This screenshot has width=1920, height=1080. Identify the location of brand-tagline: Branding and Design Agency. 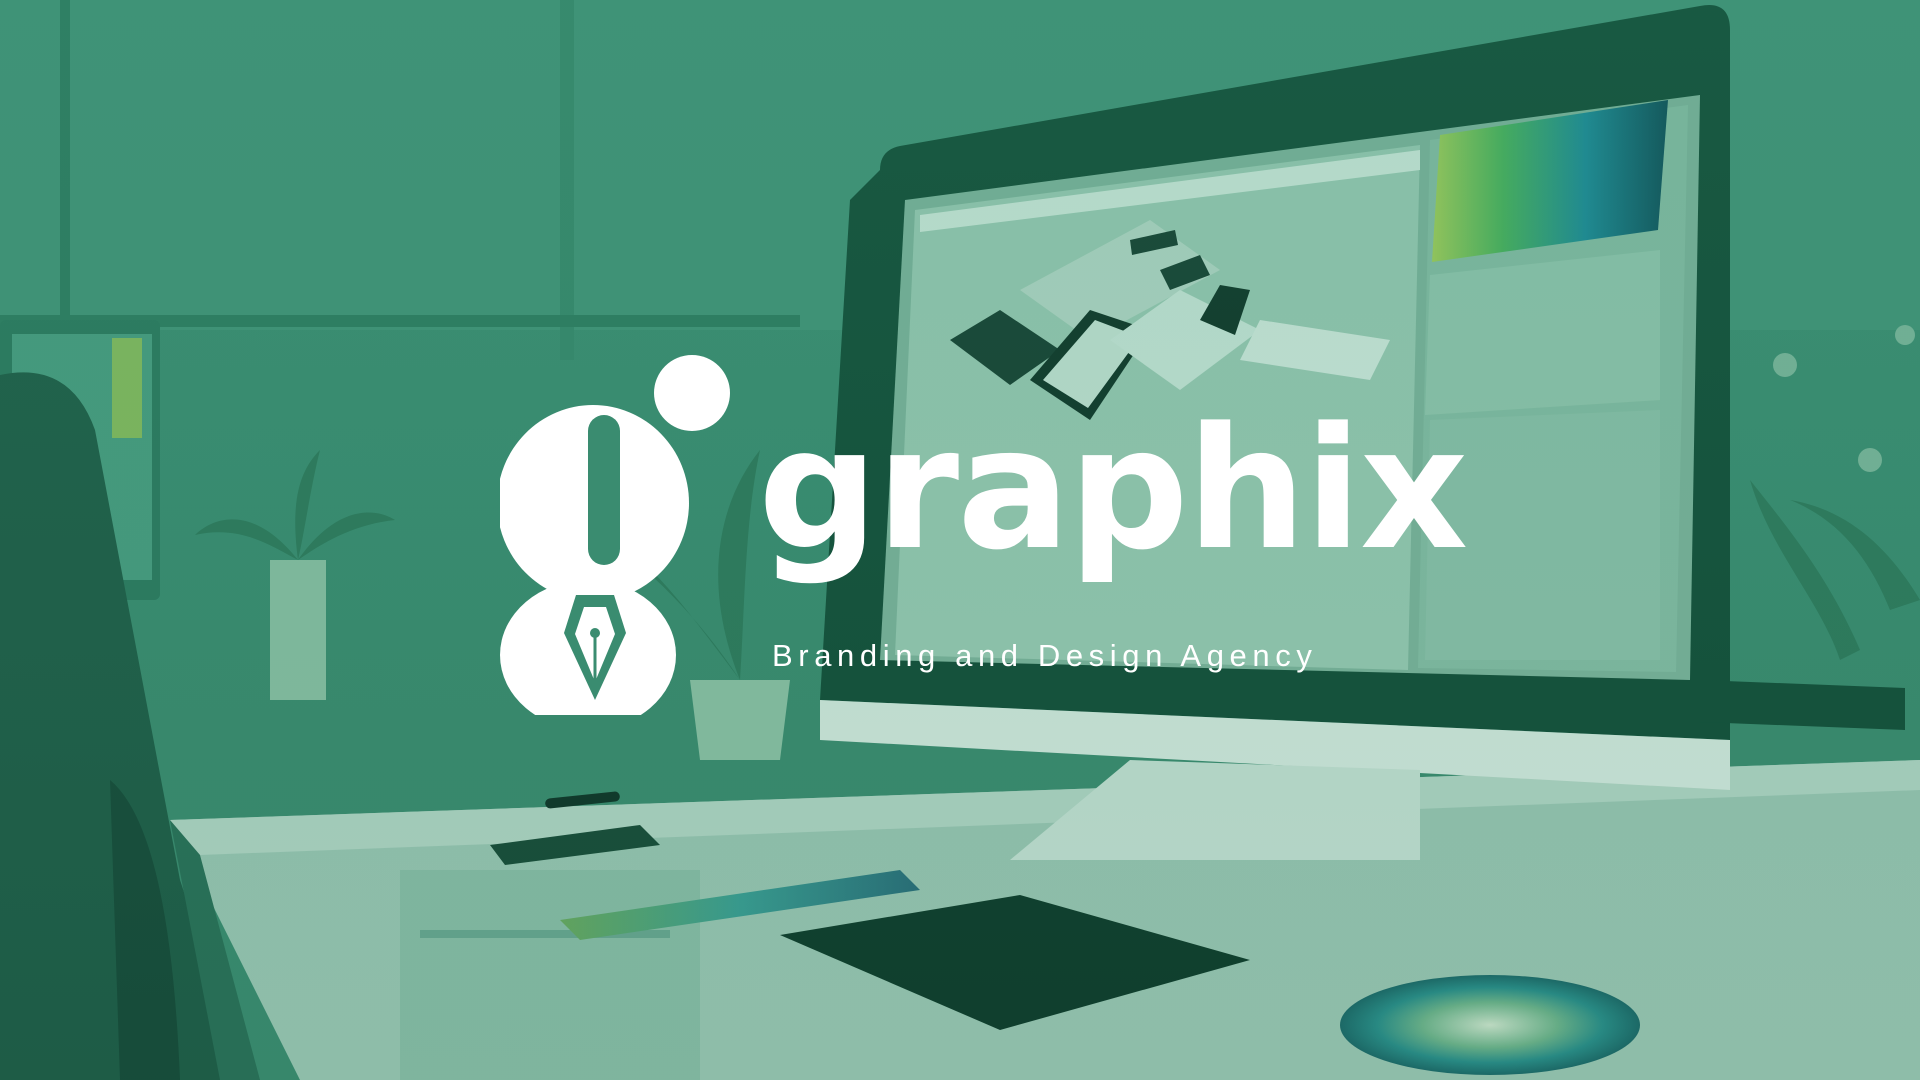
(1045, 655).